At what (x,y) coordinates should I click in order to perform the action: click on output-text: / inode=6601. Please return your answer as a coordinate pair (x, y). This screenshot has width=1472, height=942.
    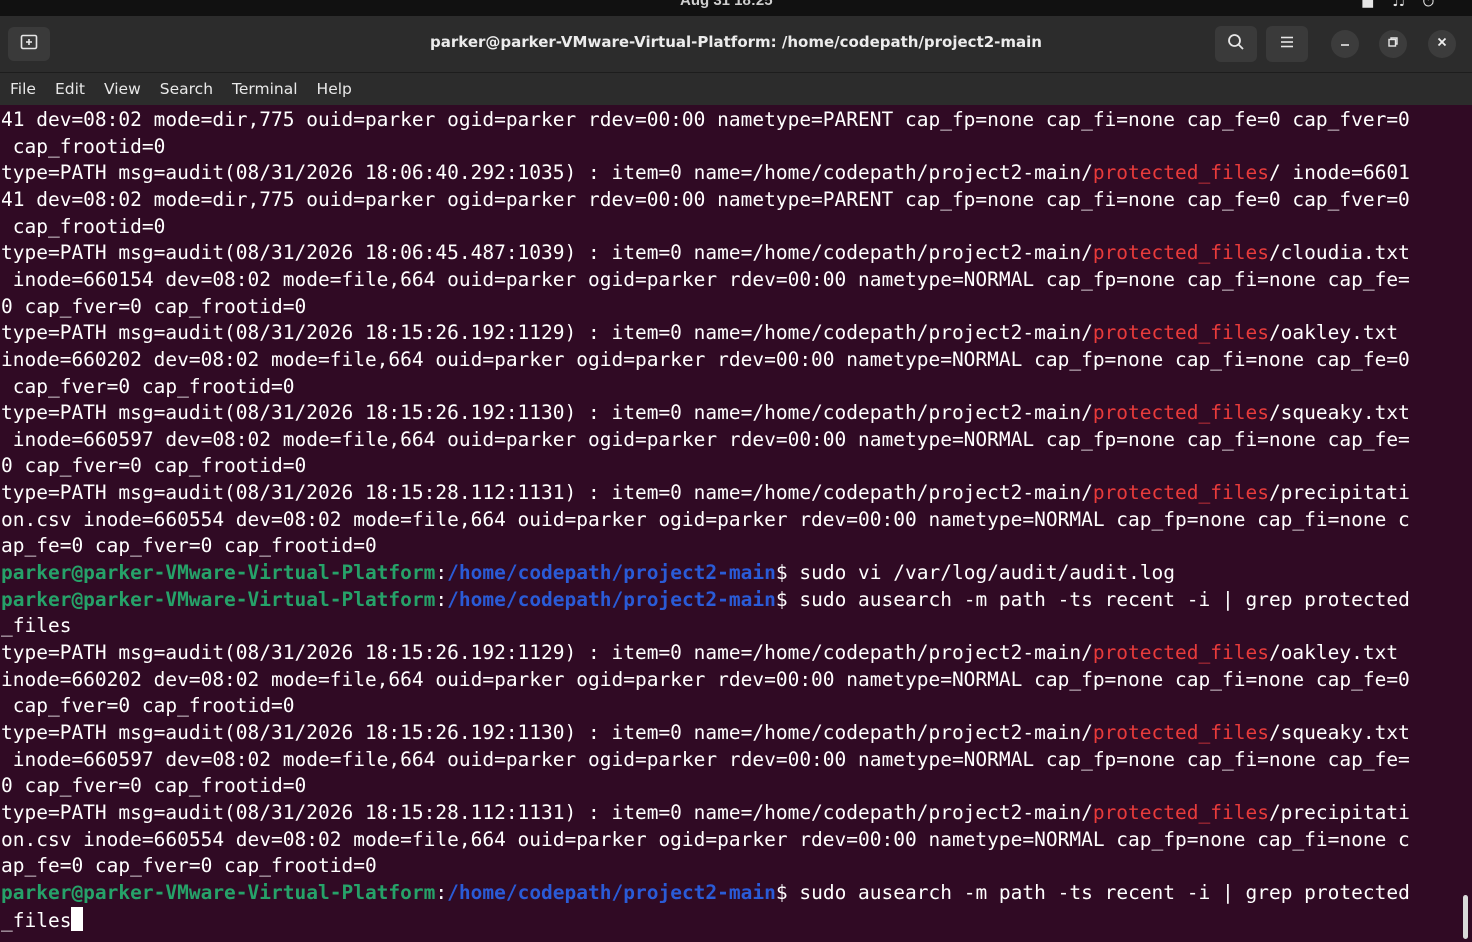
    Looking at the image, I should click on (1339, 173).